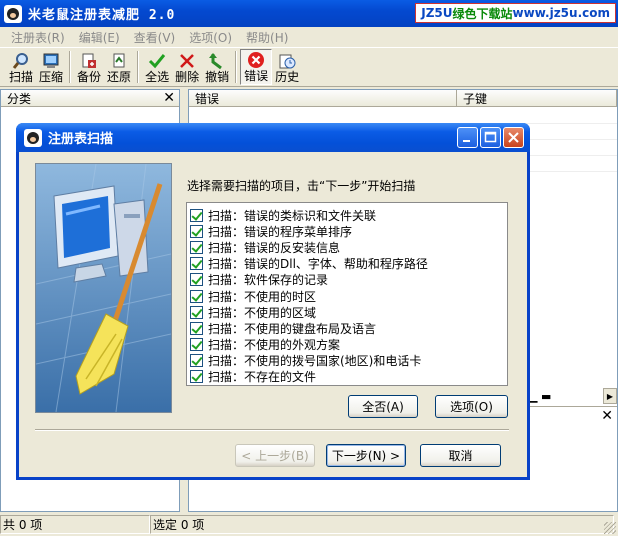 This screenshot has width=618, height=536. I want to click on scan-option-row: 扫描：软件保存的记录, so click(347, 280).